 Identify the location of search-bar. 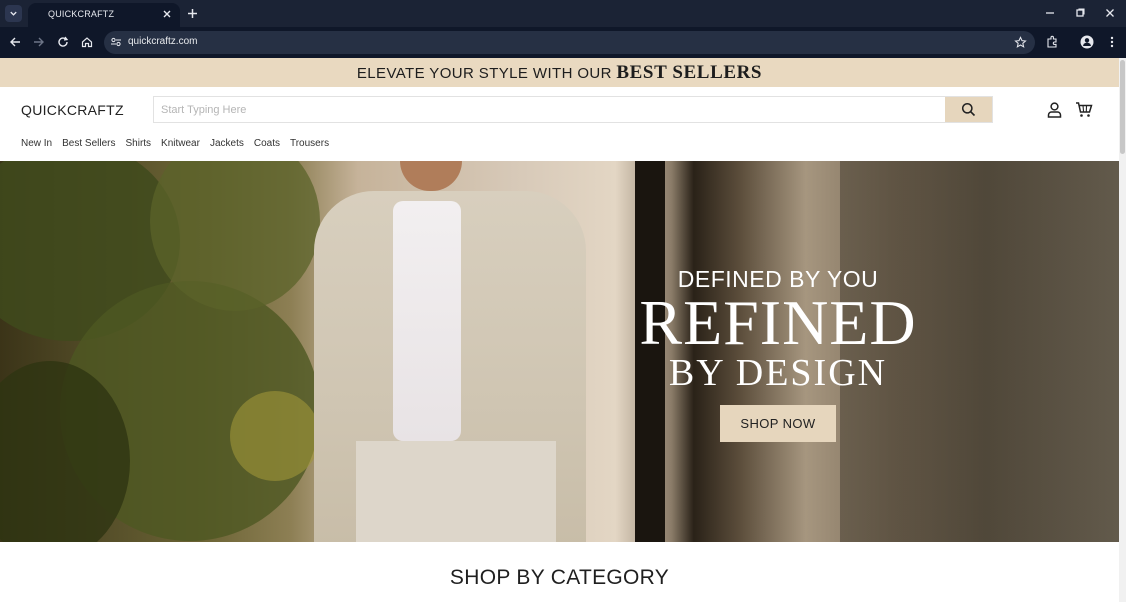
(573, 109).